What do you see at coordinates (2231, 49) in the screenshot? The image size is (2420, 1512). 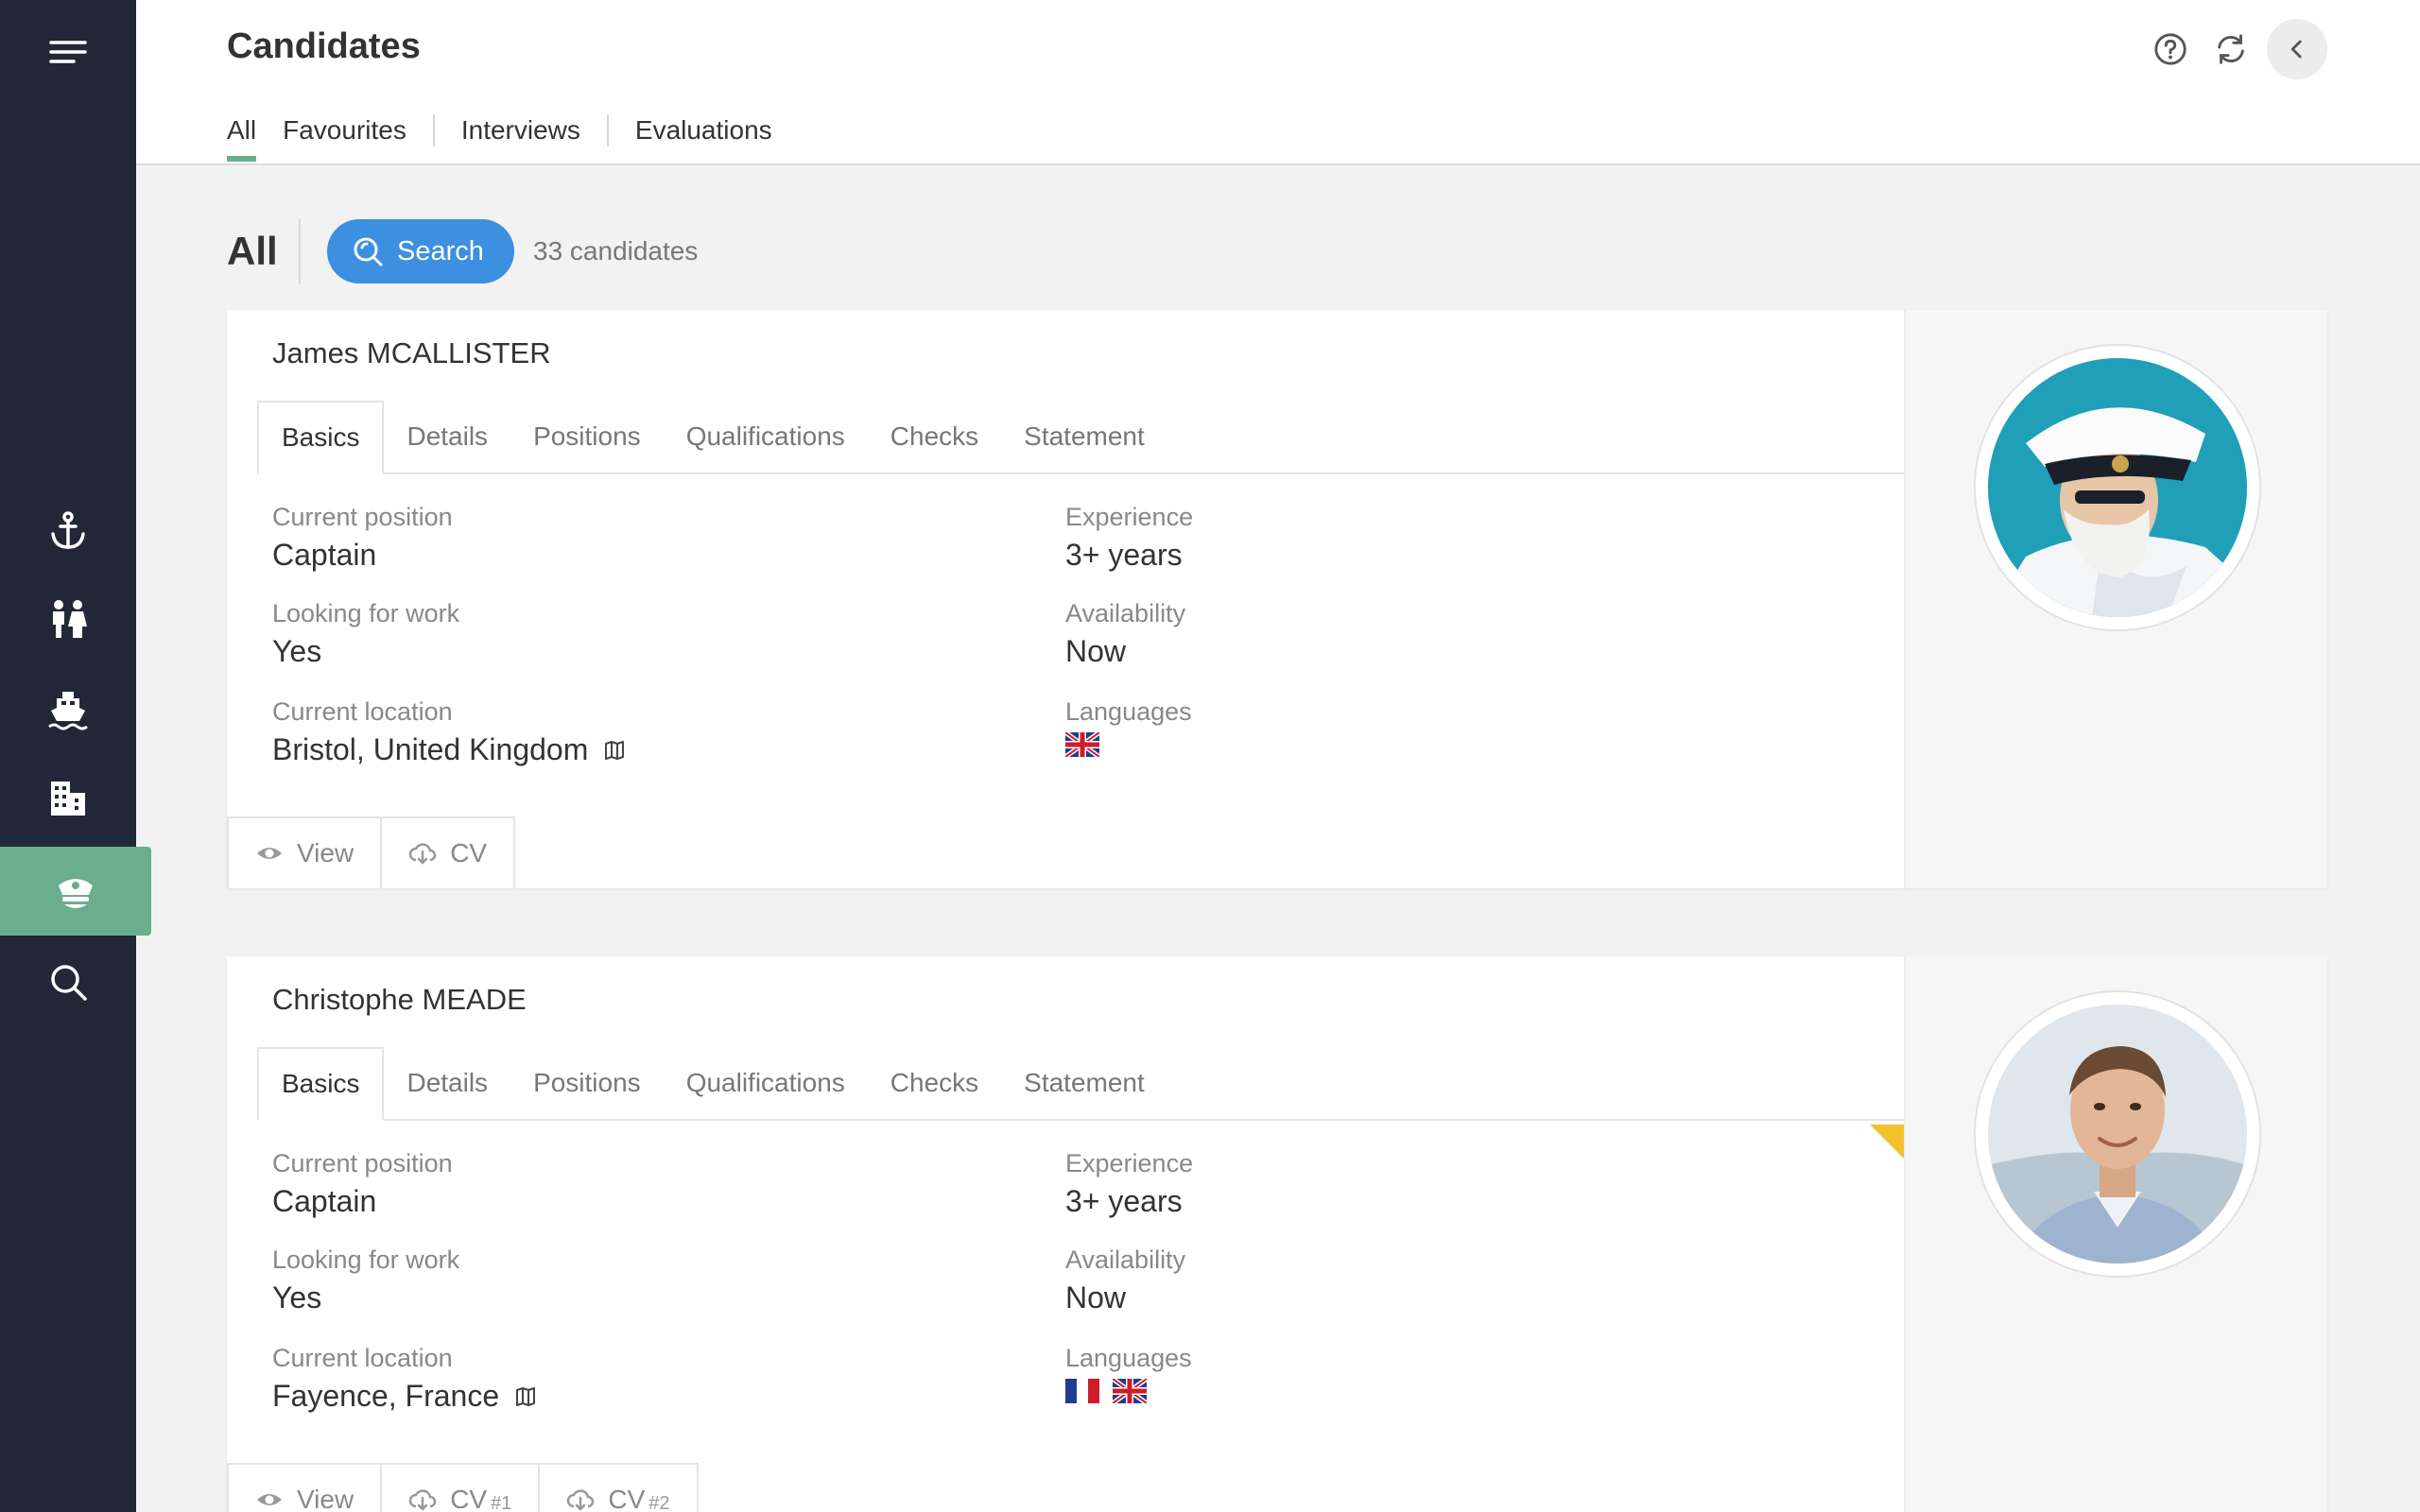 I see `refresh-button` at bounding box center [2231, 49].